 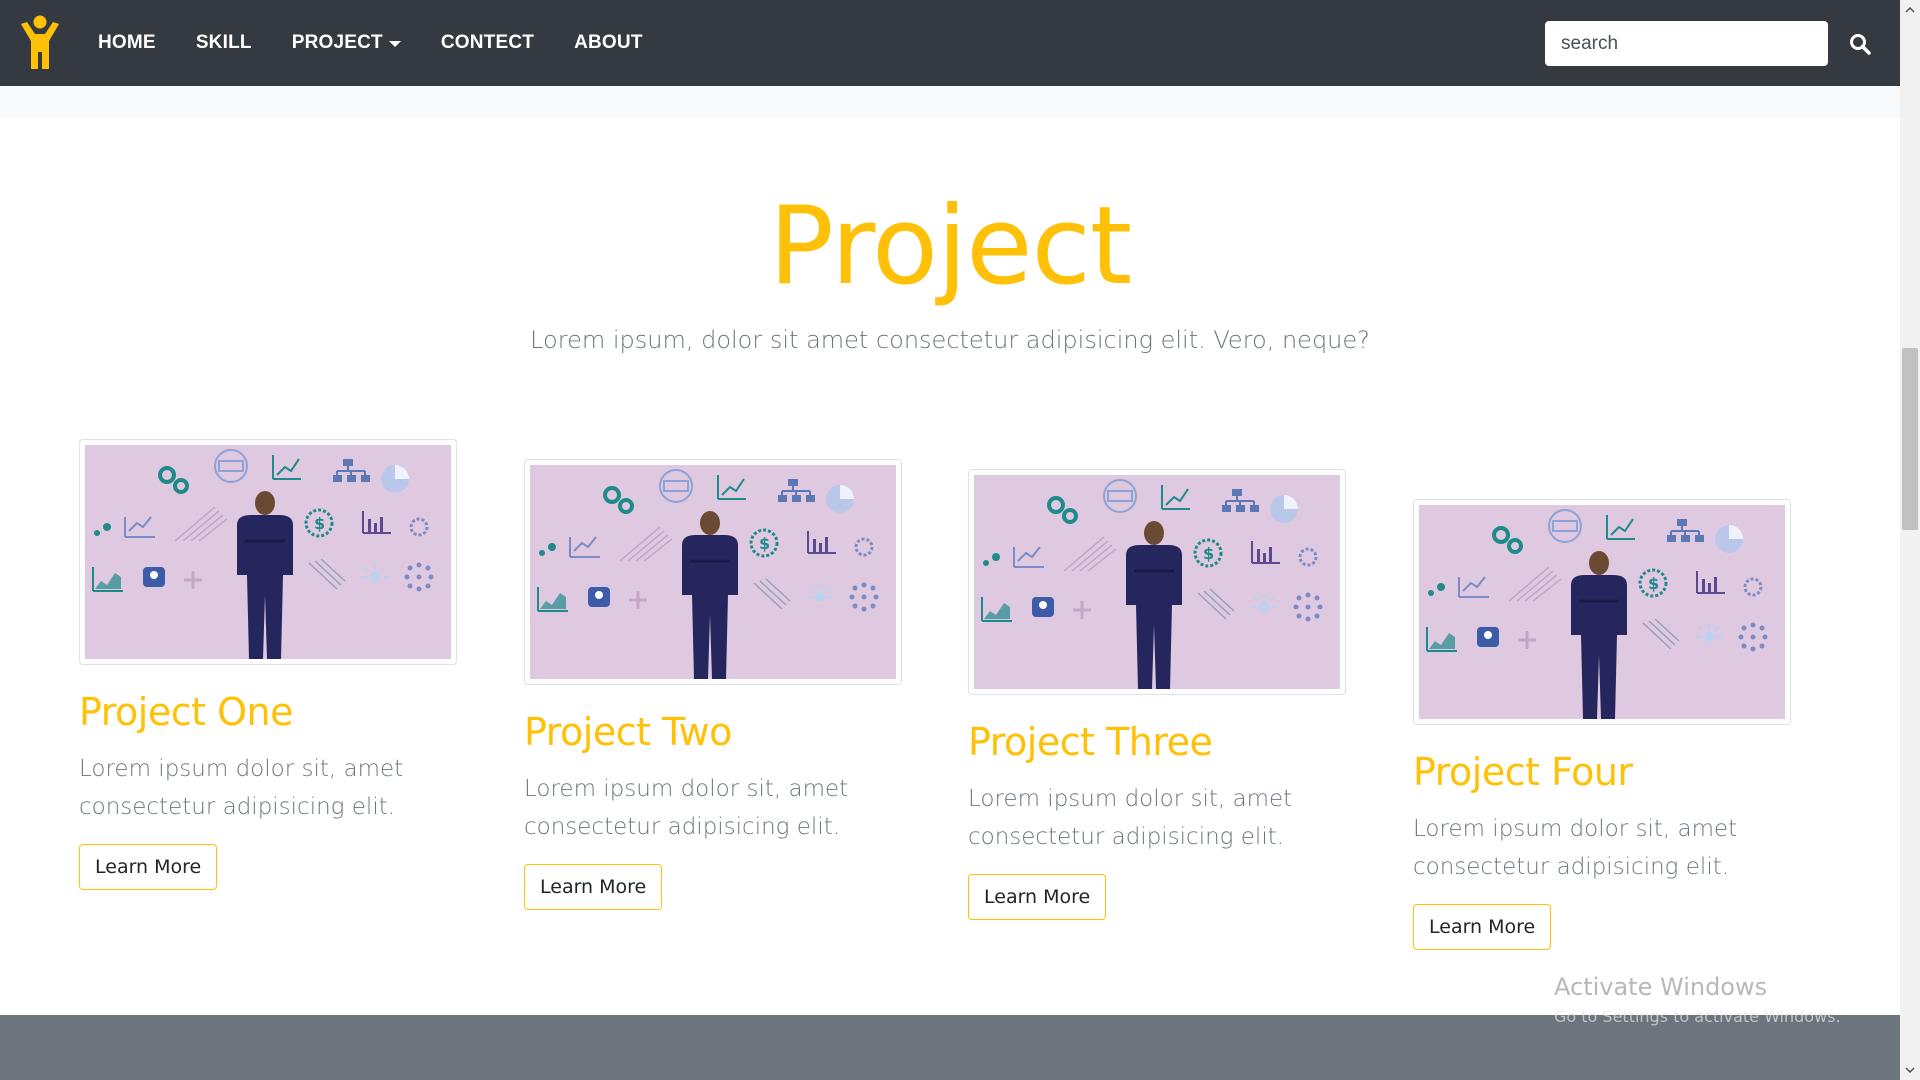 I want to click on top-navbar: HOME SKILL PROJECT CONTECT ABOUT, so click(x=950, y=43).